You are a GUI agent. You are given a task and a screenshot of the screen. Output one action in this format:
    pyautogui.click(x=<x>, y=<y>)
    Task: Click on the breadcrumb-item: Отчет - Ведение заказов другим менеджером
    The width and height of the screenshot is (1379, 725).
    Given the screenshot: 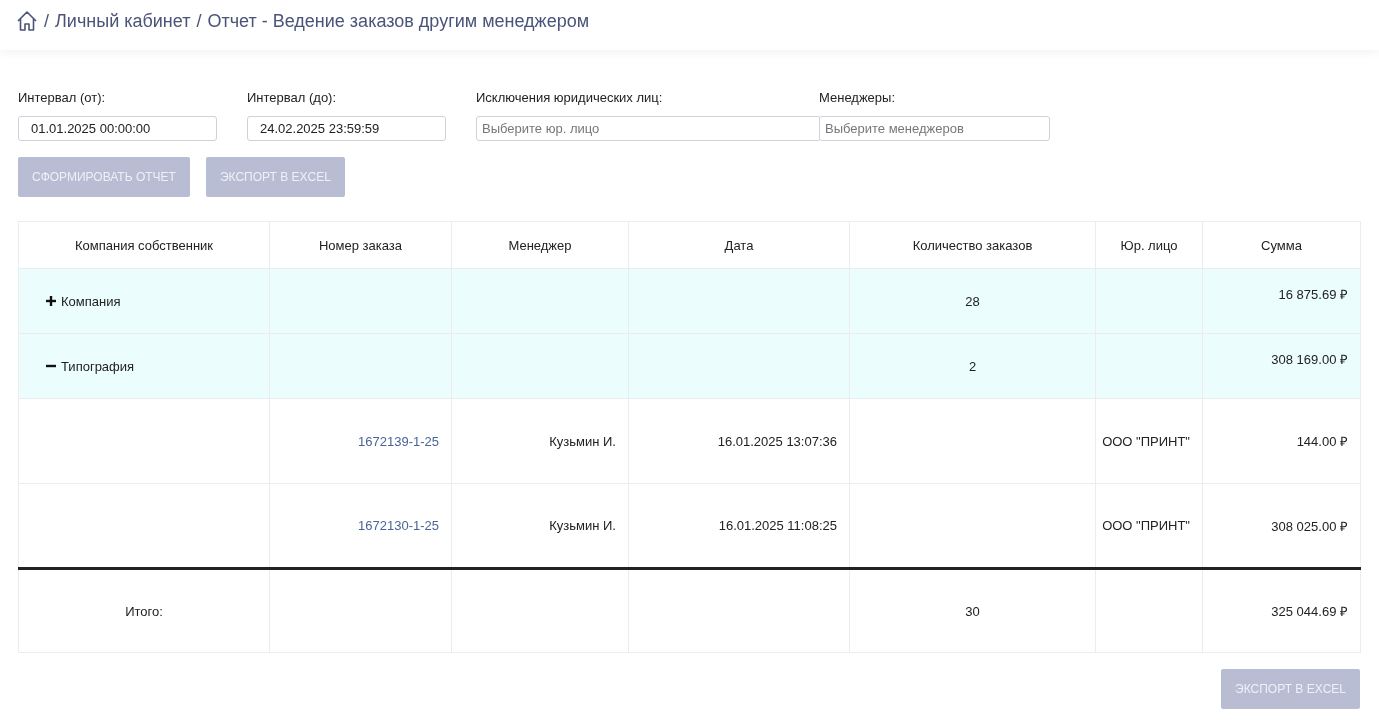 What is the action you would take?
    pyautogui.click(x=398, y=21)
    